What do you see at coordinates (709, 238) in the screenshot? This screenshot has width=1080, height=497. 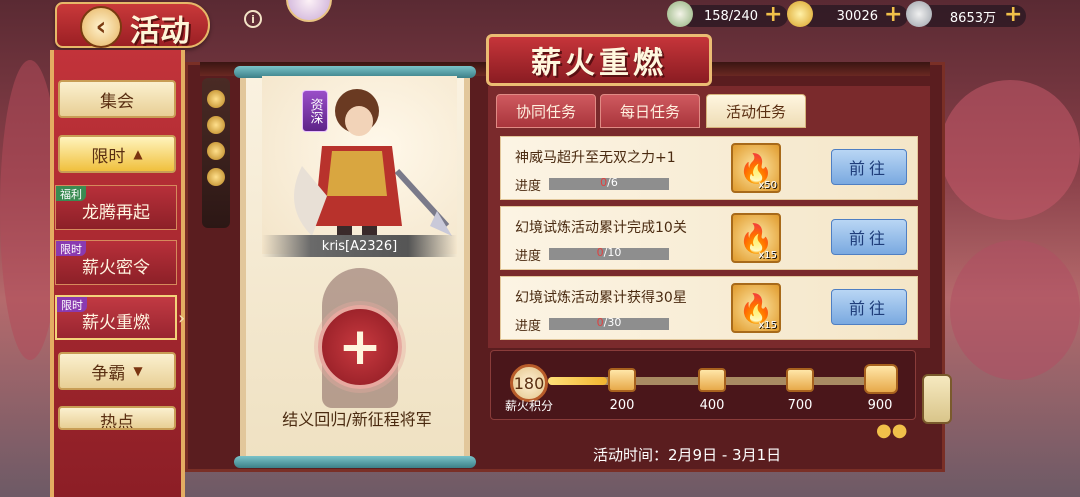 I see `task-row: 幻境试炼活动累计完成10关 进度 0/10 🔥 x15 前往` at bounding box center [709, 238].